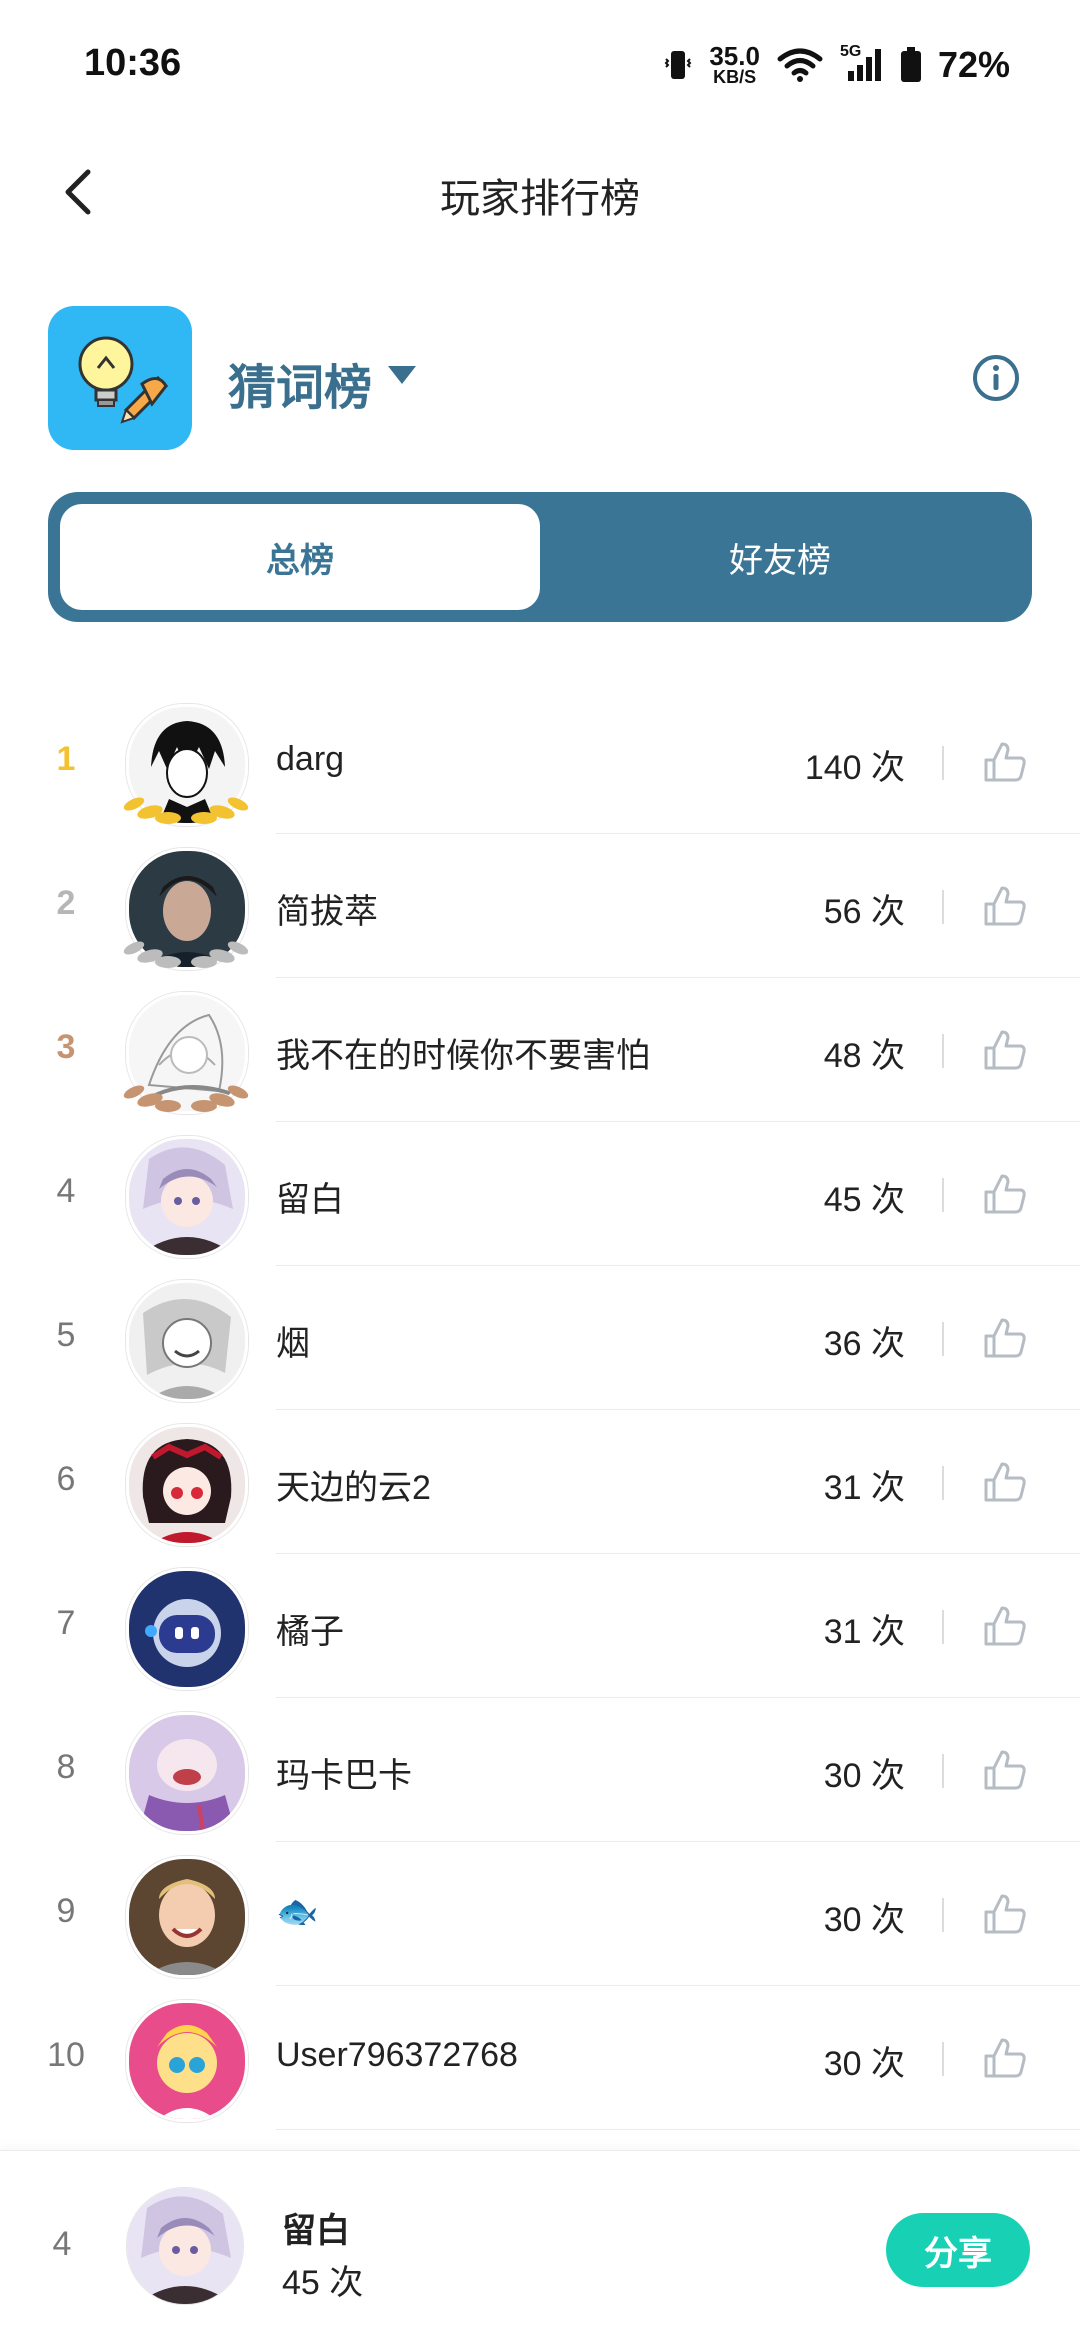  I want to click on network-speed: 35.0 KB/S, so click(734, 64).